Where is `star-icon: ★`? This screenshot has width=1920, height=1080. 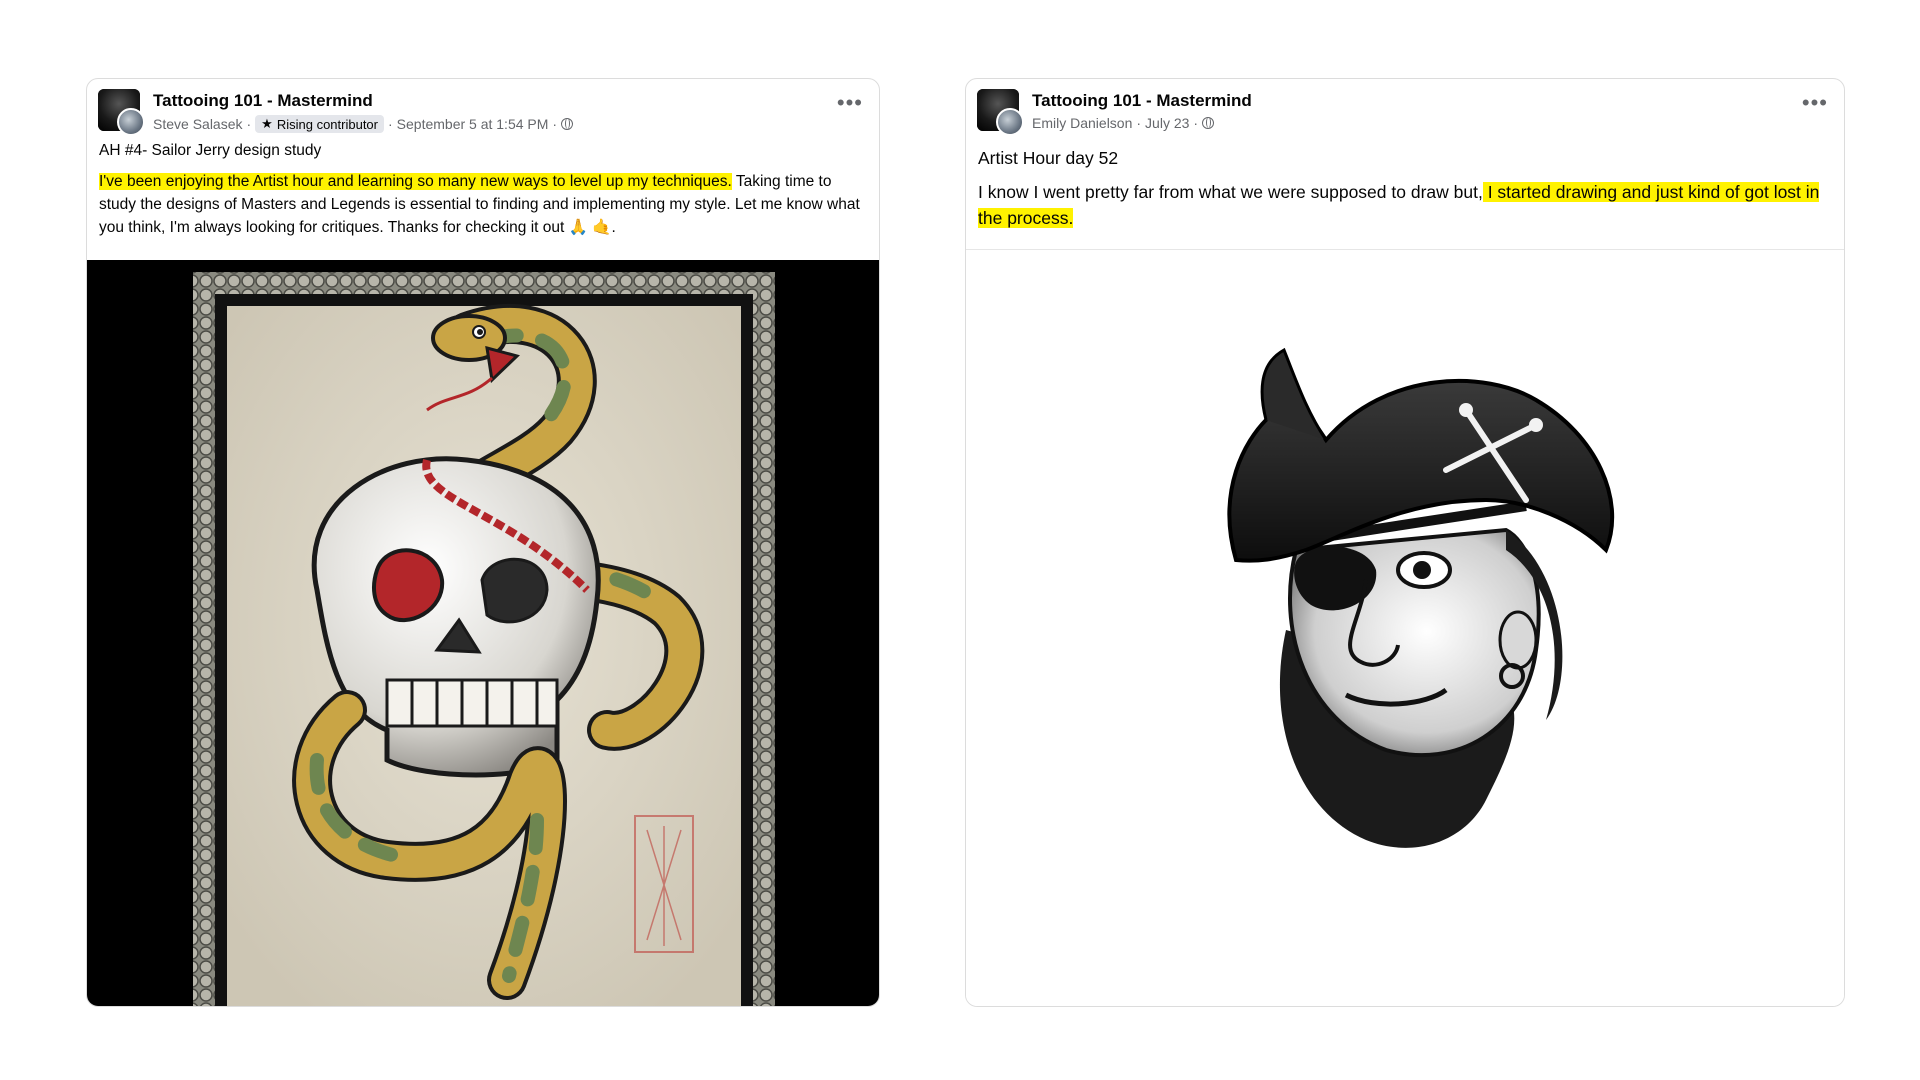
star-icon: ★ is located at coordinates (267, 123).